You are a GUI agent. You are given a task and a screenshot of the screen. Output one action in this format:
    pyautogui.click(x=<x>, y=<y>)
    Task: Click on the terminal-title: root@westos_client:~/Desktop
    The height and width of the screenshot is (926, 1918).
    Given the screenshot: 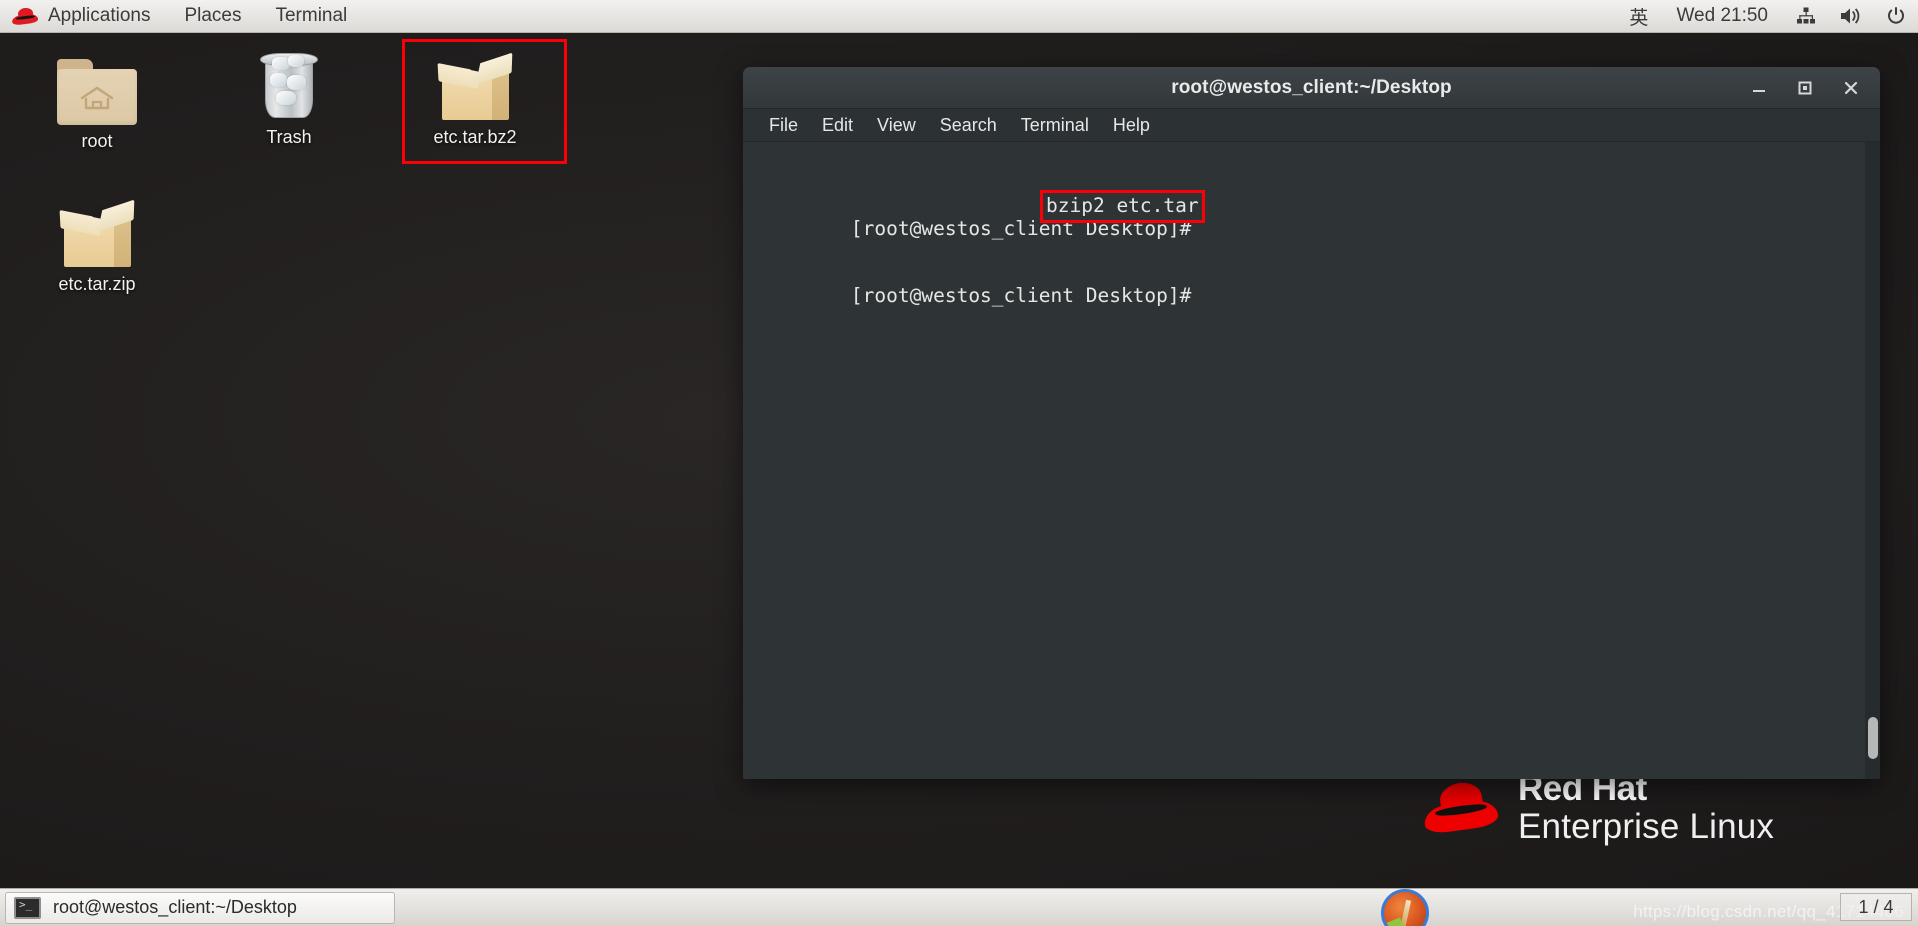 What is the action you would take?
    pyautogui.click(x=1311, y=87)
    